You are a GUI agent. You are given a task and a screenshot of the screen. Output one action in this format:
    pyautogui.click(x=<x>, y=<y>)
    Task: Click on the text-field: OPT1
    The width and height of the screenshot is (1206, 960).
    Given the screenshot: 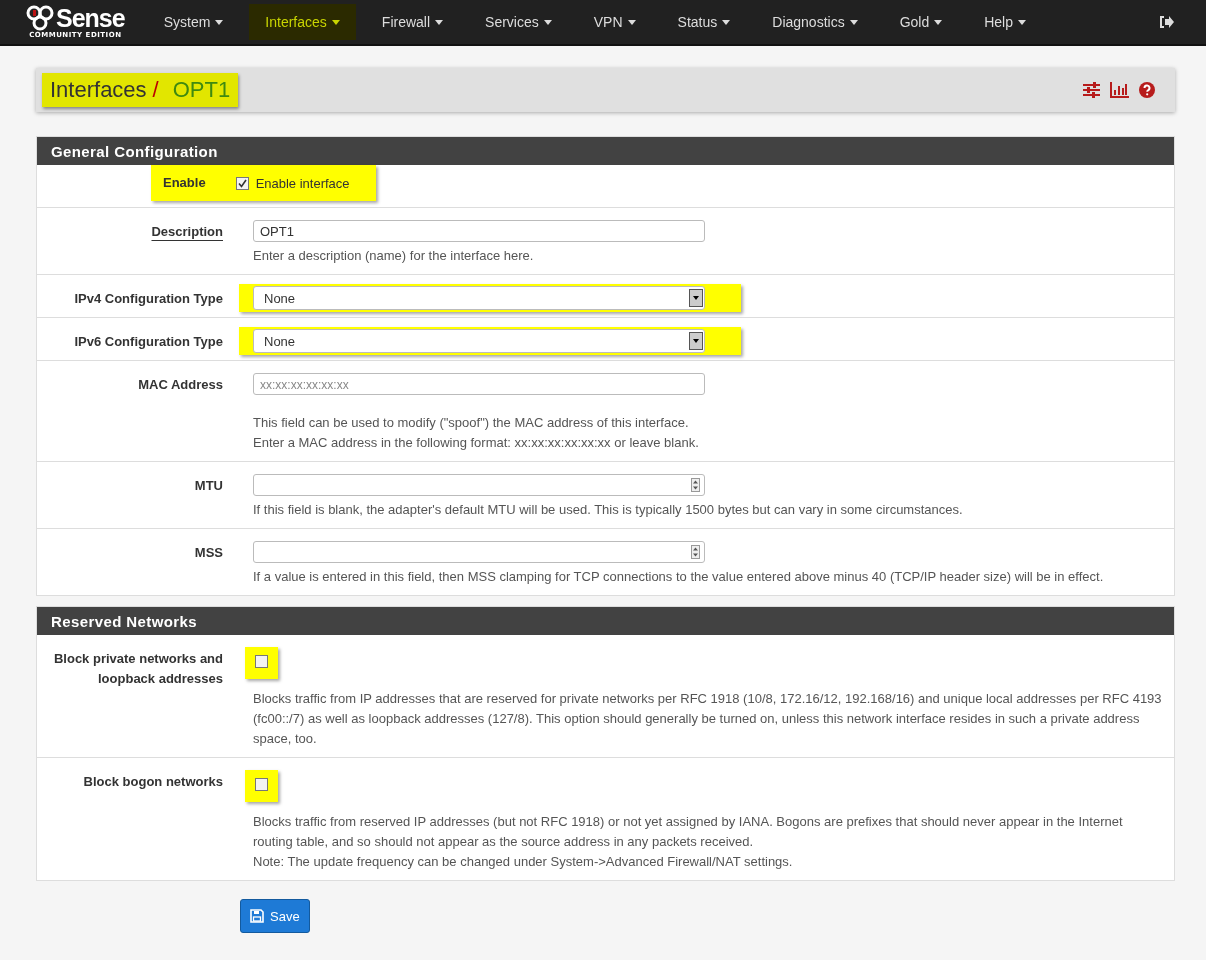 What is the action you would take?
    pyautogui.click(x=479, y=231)
    